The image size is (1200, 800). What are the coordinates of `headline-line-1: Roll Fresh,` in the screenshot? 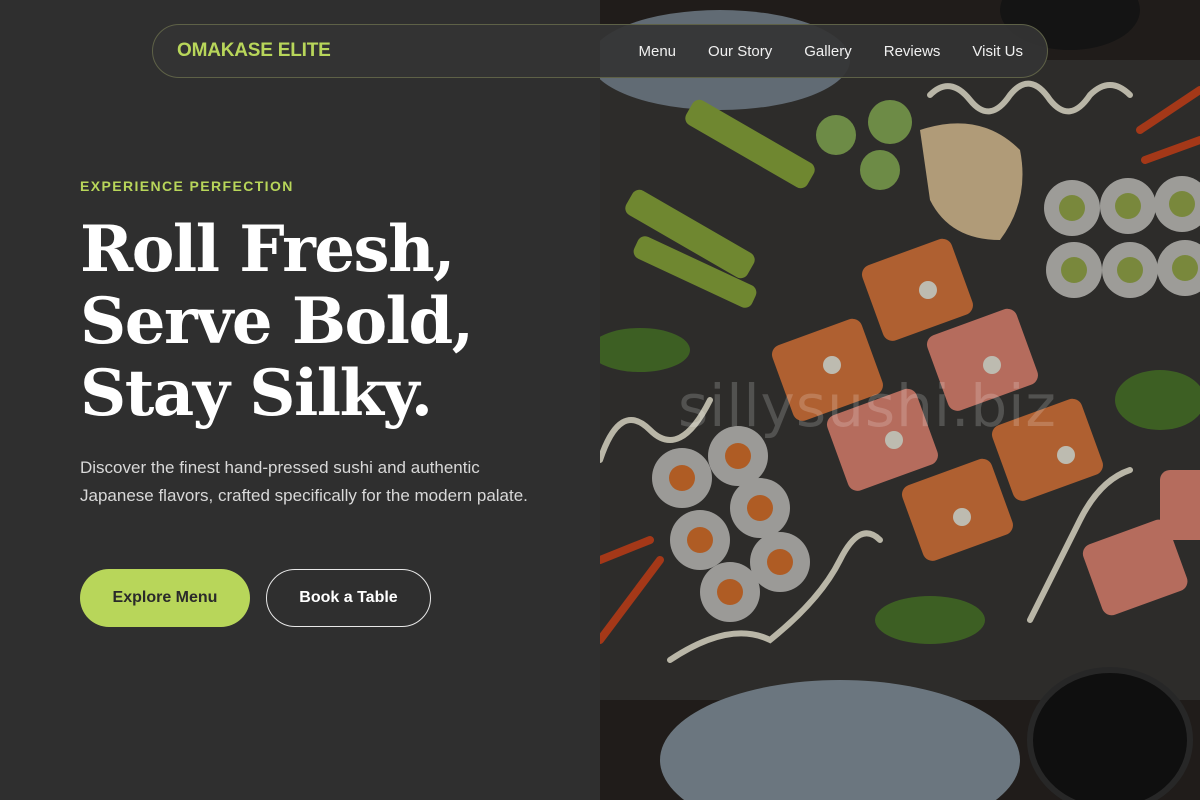 It's located at (267, 249).